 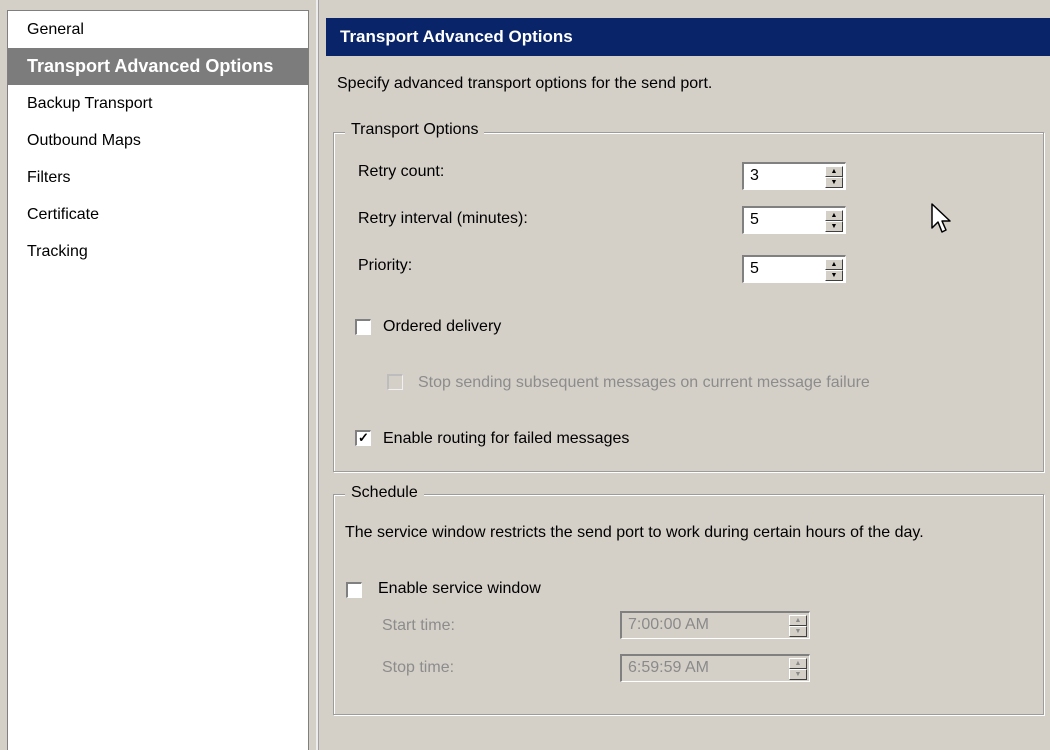 I want to click on checkmark-icon: ✓, so click(x=363, y=437).